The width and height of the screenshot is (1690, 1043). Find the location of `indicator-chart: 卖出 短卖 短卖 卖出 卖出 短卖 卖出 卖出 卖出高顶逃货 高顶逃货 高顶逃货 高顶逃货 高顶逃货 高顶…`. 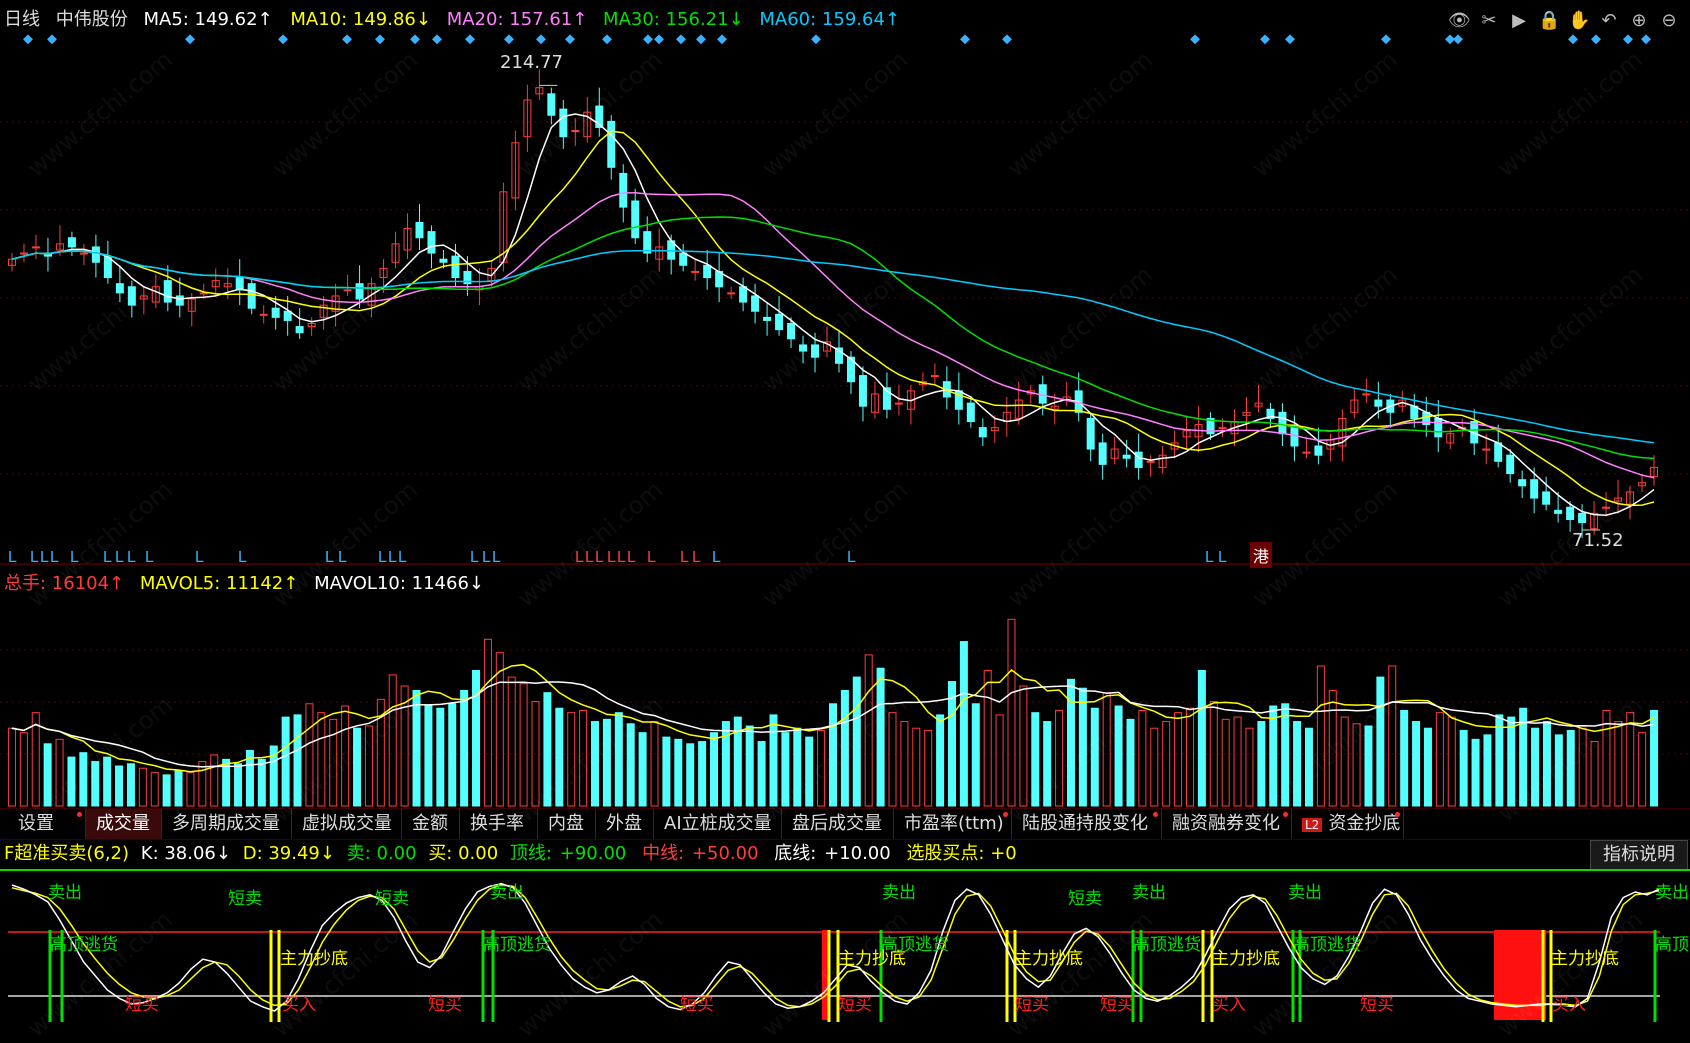

indicator-chart: 卖出 短卖 短卖 卖出 卖出 短卖 卖出 卖出 卖出高顶逃货 高顶逃货 高顶逃货 高顶逃货 高顶逃货 高顶… is located at coordinates (845, 945).